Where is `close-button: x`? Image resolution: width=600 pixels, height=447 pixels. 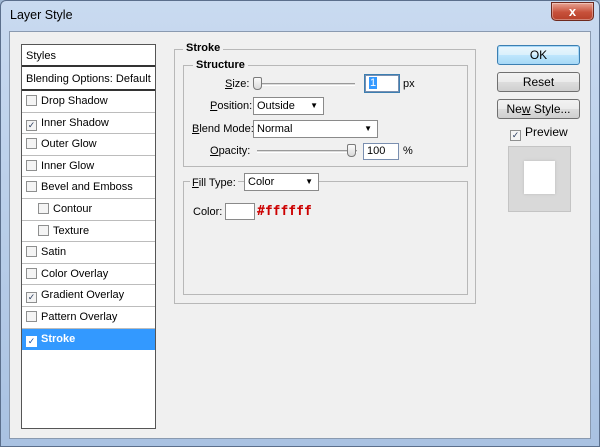 close-button: x is located at coordinates (572, 11).